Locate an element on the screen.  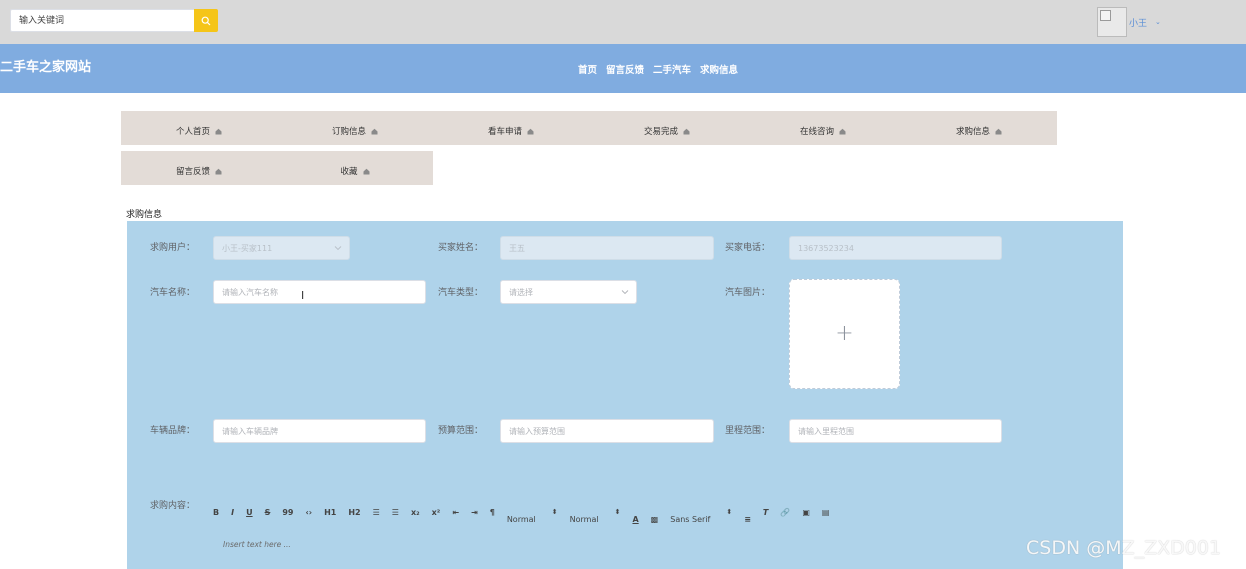
size-select: Normal ⬍ is located at coordinates (532, 512).